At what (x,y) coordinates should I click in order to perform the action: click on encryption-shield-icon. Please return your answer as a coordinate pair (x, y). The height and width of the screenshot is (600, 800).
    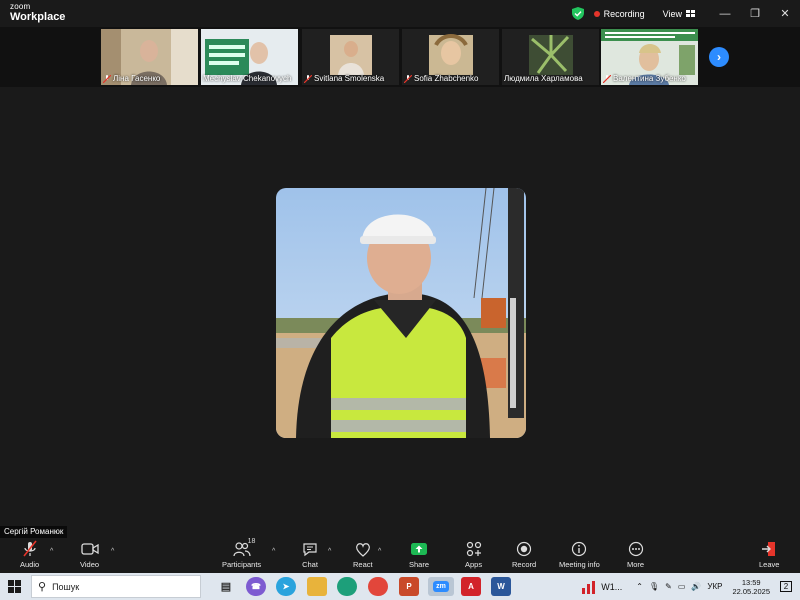
    Looking at the image, I should click on (577, 13).